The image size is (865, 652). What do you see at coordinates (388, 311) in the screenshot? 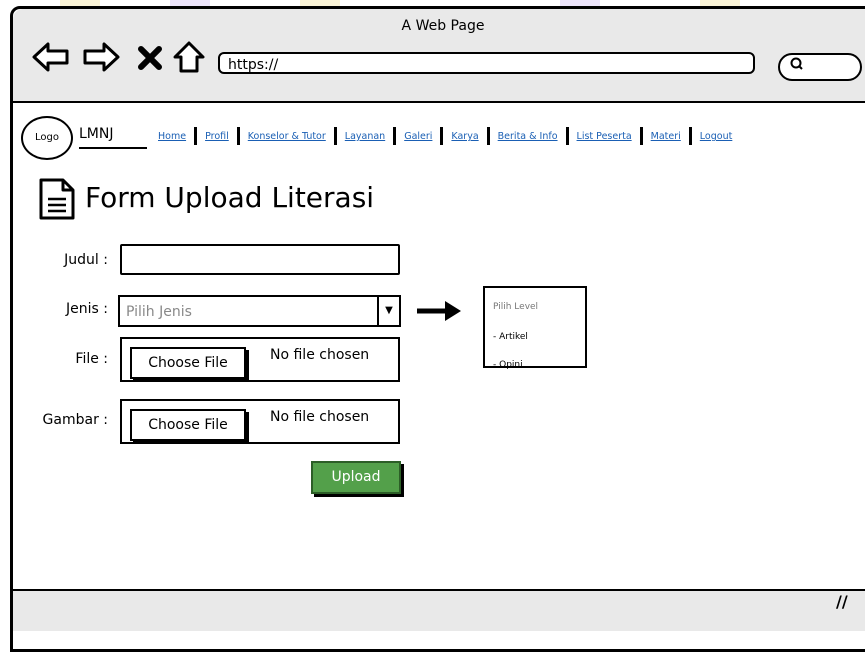
I see `chevron-down-icon: ▼` at bounding box center [388, 311].